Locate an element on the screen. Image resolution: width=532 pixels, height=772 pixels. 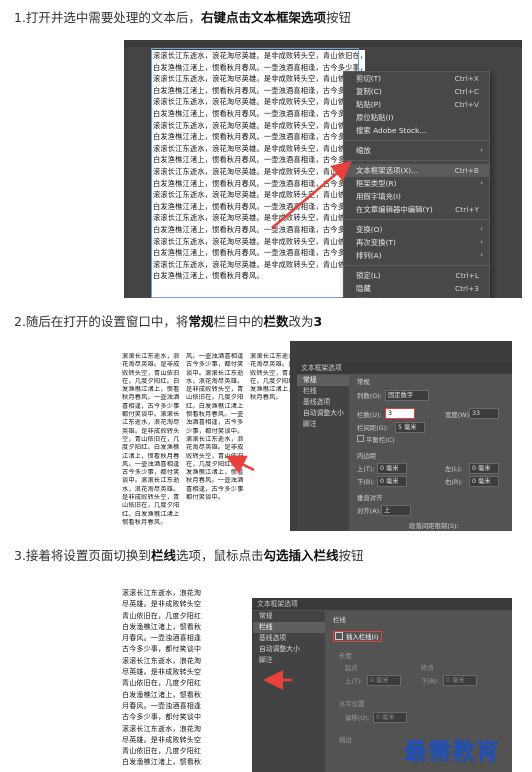
context-menu-item: 框架类型(R) › is located at coordinates (416, 183).